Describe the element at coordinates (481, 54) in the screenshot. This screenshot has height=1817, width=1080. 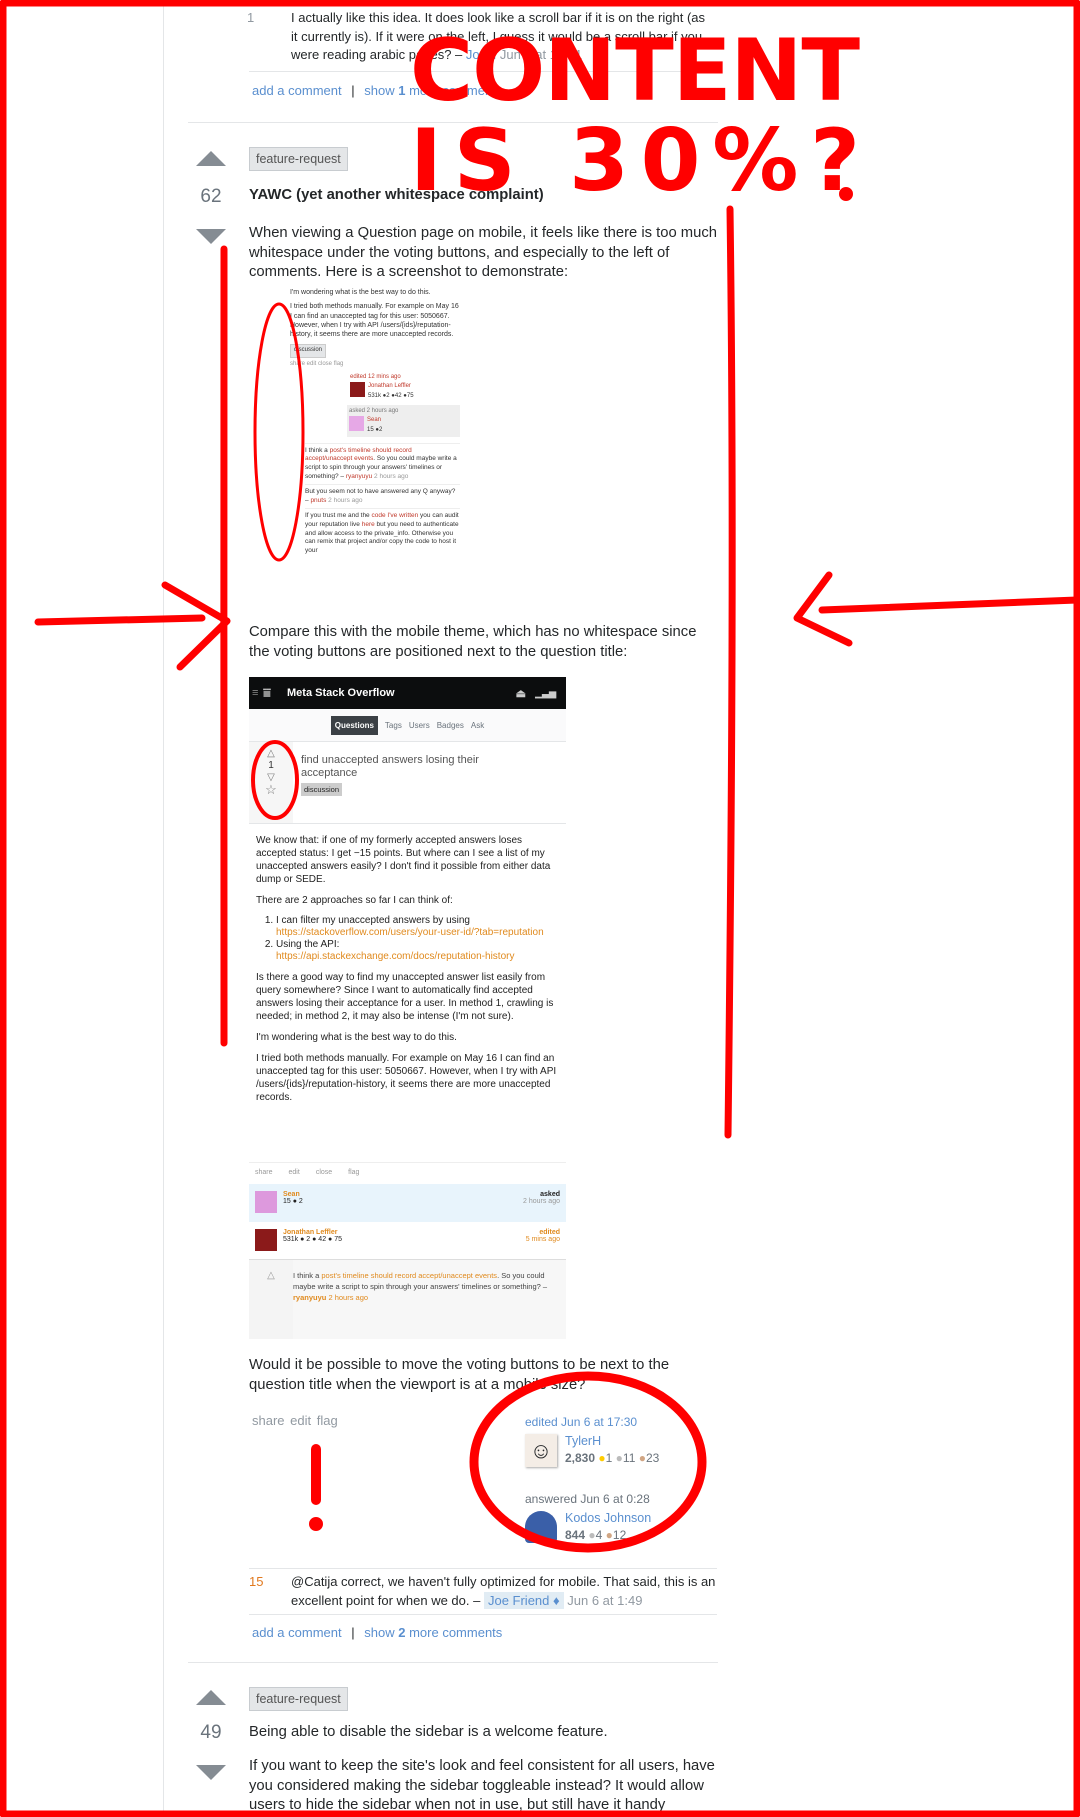
I see `comment-user-link: JonH` at that location.